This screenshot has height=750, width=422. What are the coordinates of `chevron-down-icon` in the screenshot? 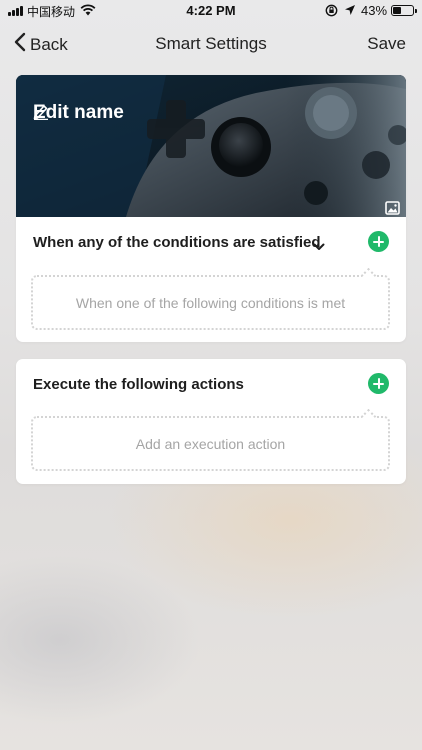 It's located at (319, 247).